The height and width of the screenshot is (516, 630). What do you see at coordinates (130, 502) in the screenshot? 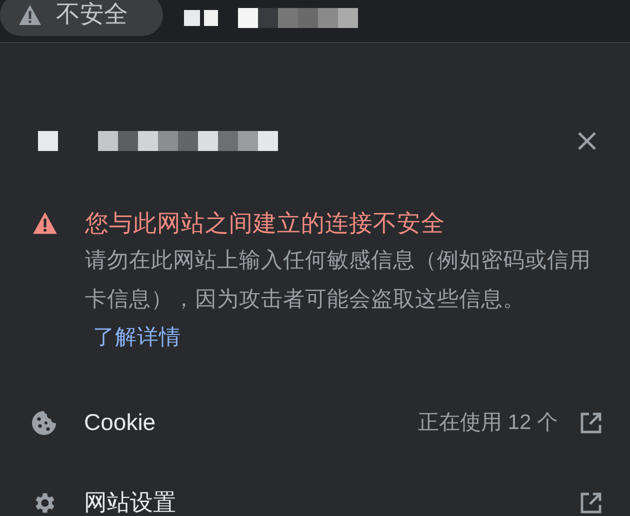
I see `row-label: 网站设置` at bounding box center [130, 502].